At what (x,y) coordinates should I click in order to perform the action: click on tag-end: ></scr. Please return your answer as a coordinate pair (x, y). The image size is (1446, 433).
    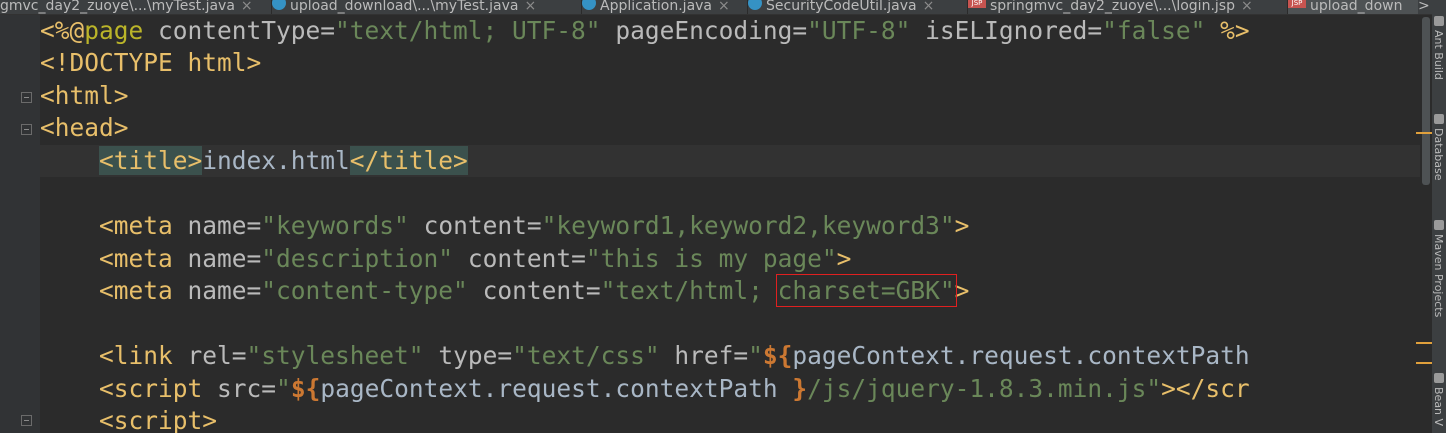
    Looking at the image, I should click on (1205, 388).